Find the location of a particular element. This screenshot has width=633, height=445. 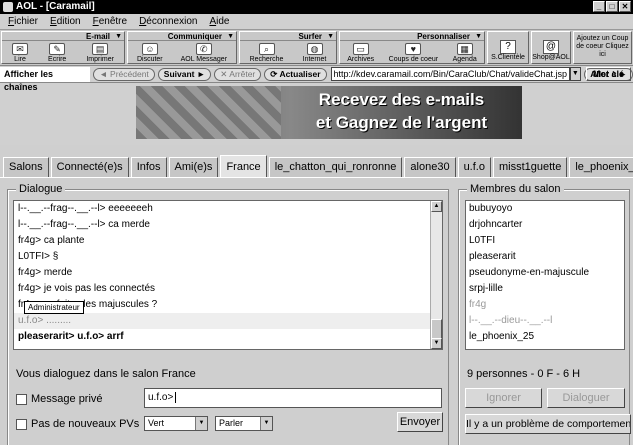

toolbar-group-email: E-mail ✉Lire ✎Ecrire ▤Imprimer is located at coordinates (63, 47).